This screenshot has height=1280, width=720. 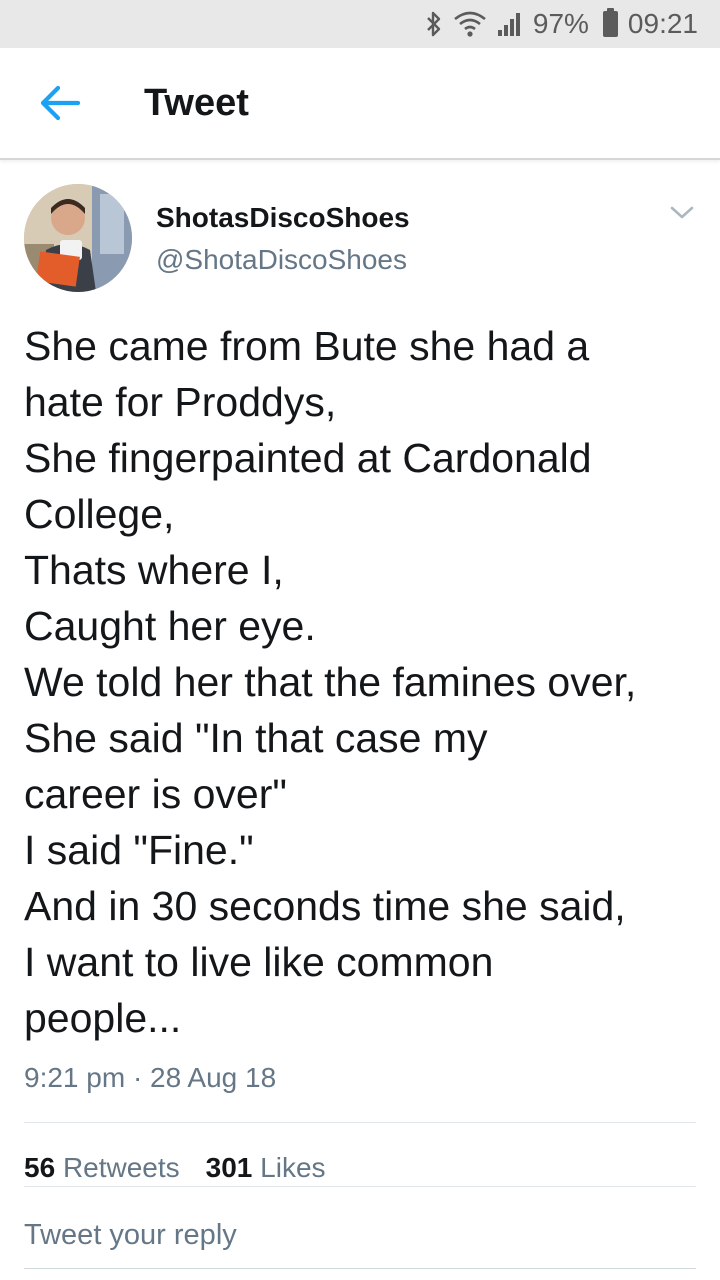 What do you see at coordinates (325, 906) in the screenshot?
I see `tweet-text-line: And in 30 seconds time she said,` at bounding box center [325, 906].